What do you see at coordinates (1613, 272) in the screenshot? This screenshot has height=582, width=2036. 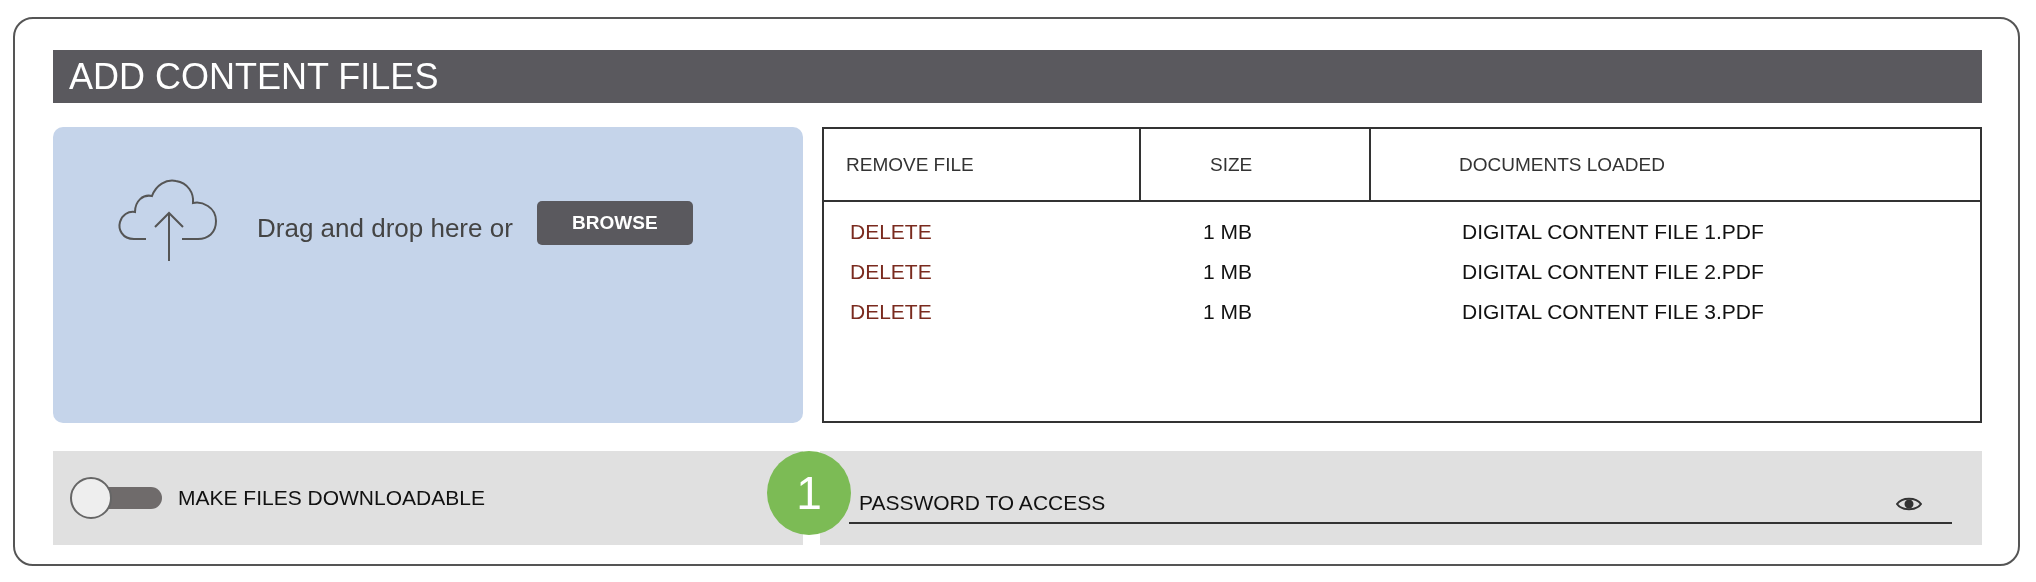 I see `document-cell-text: DIGITAL CONTENT FILE 2.PDF` at bounding box center [1613, 272].